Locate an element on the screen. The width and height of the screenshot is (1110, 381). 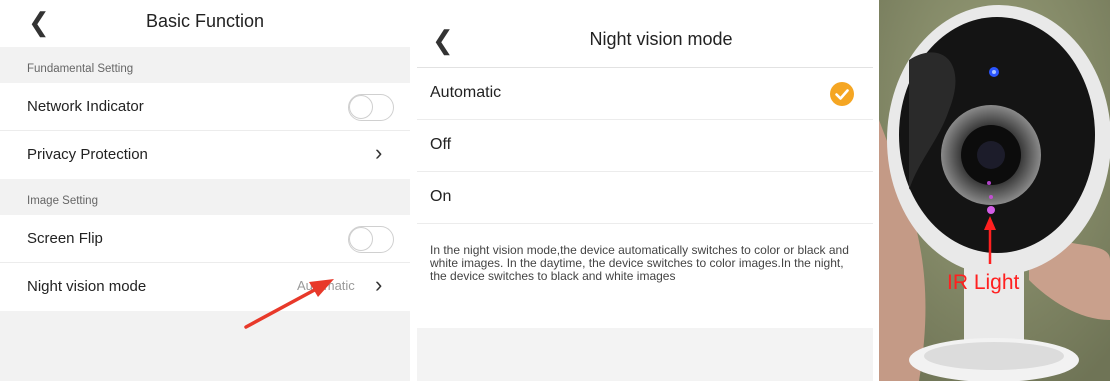
page-title: Night vision mode is located at coordinates (661, 39).